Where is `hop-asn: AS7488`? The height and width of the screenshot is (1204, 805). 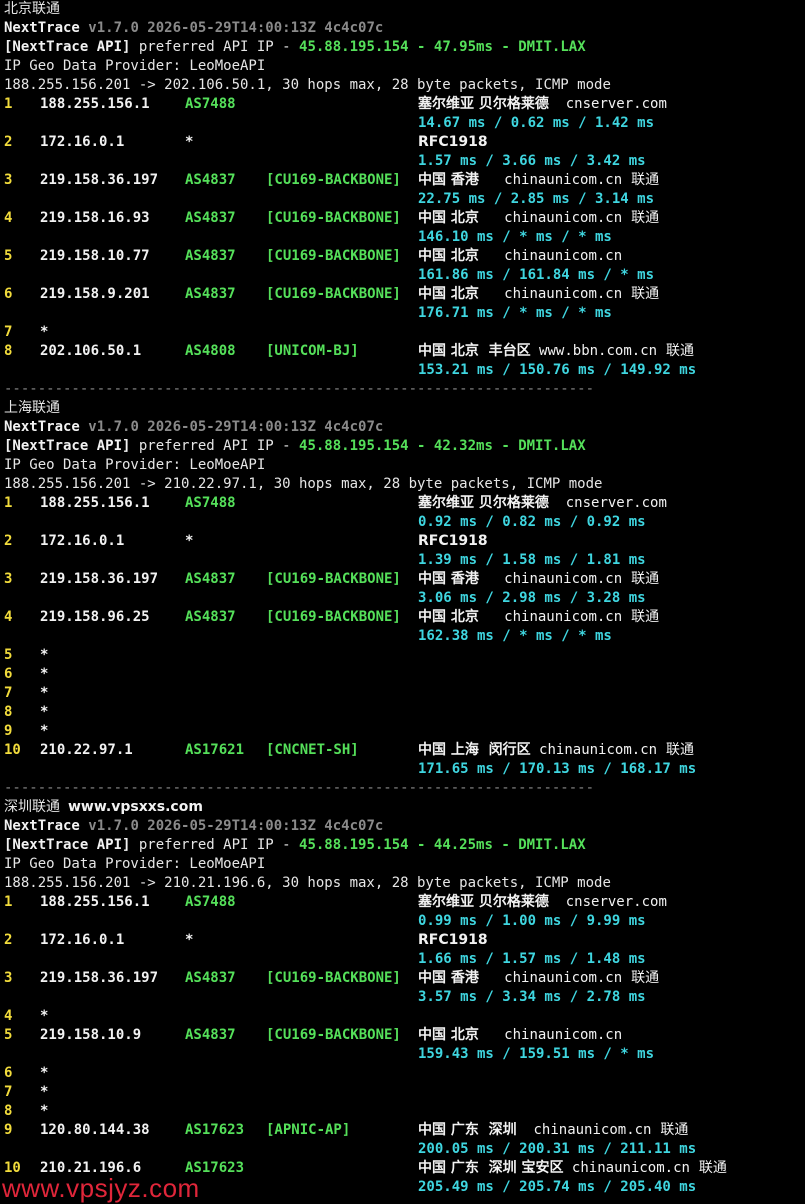 hop-asn: AS7488 is located at coordinates (210, 503).